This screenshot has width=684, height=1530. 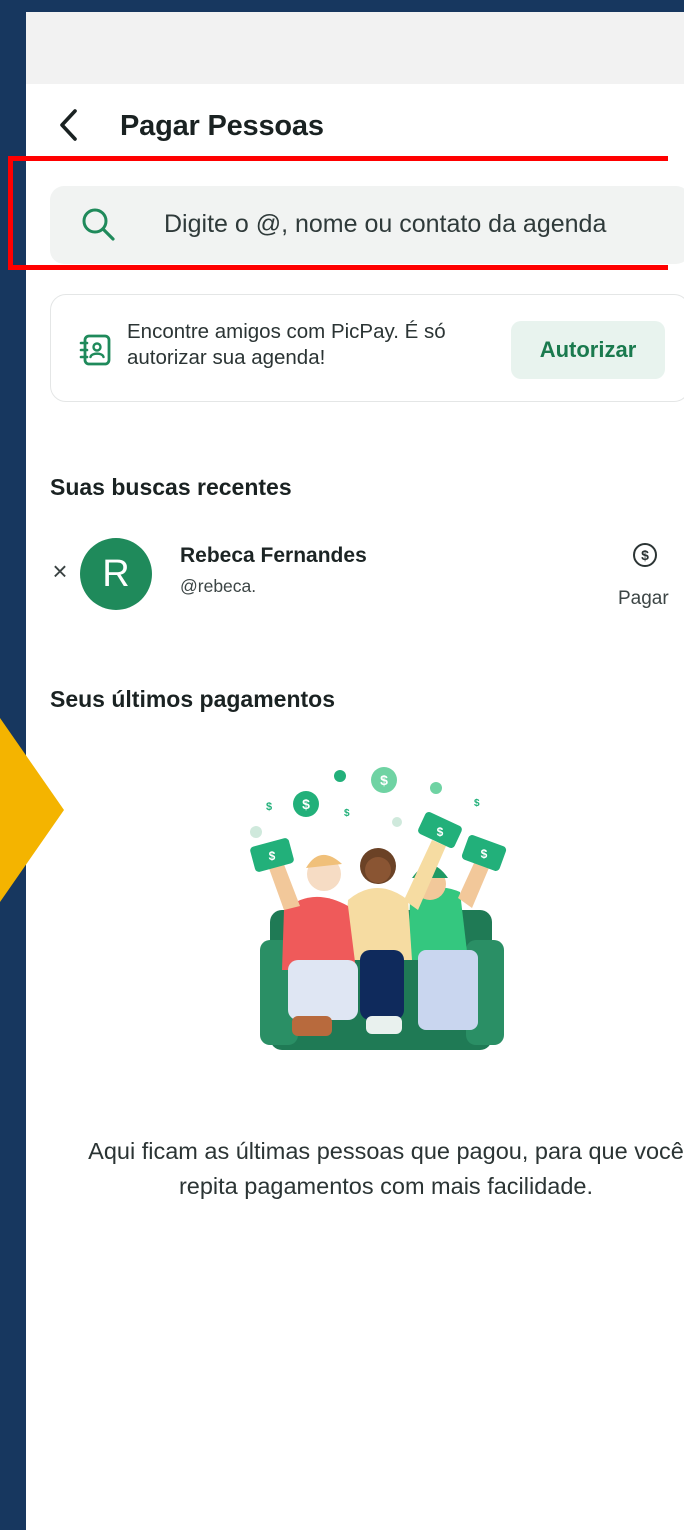 I want to click on recent-search-item: × R Rebeca Fernandes @rebeca. $ Pagar, so click(x=355, y=577).